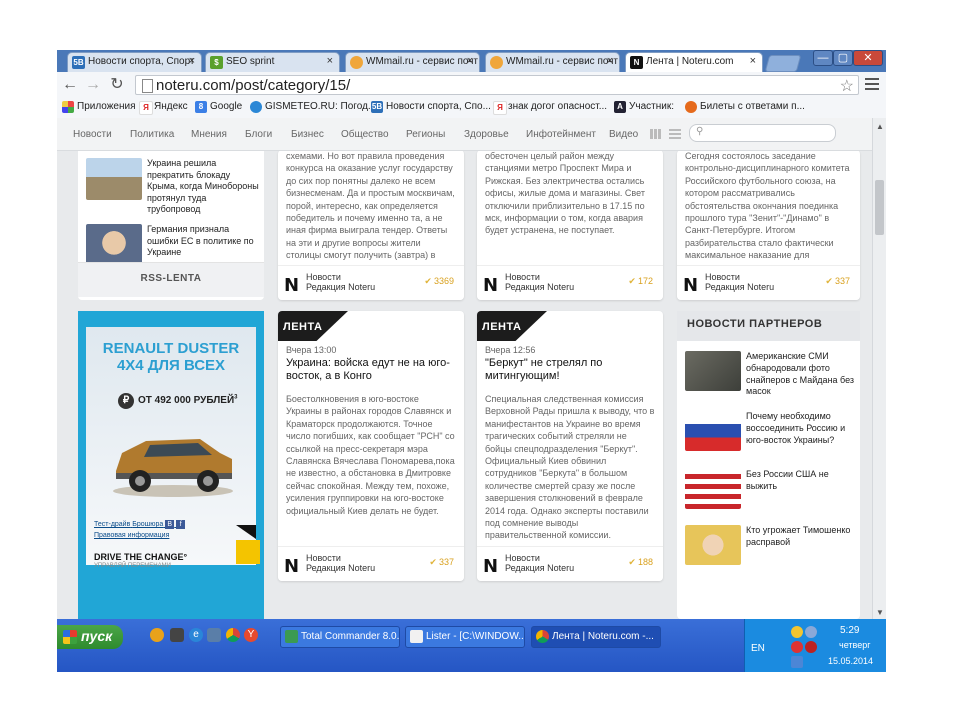 The image size is (960, 720). What do you see at coordinates (497, 85) in the screenshot?
I see `address-bar: noteru.com/post/category/15/ ☆` at bounding box center [497, 85].